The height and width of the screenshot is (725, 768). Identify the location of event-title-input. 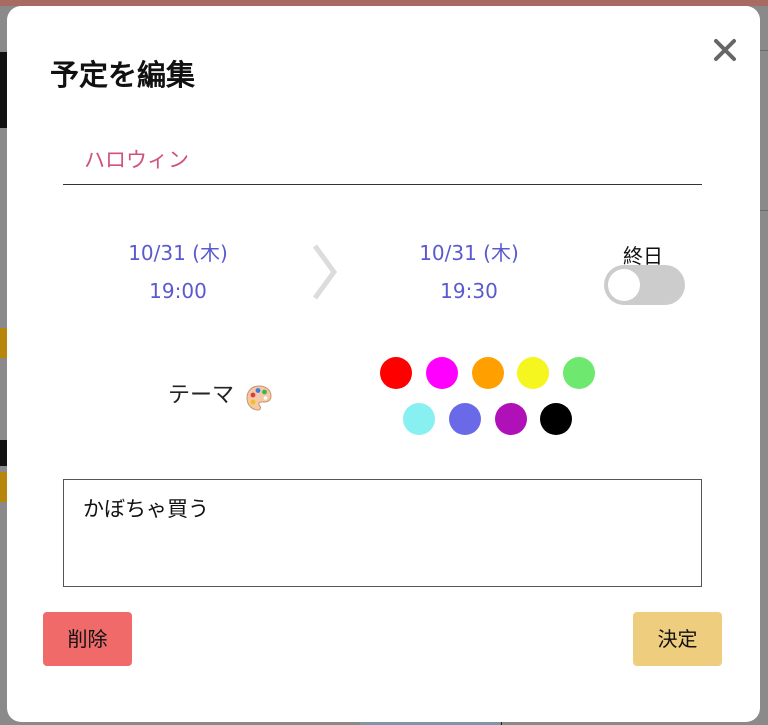
(382, 159).